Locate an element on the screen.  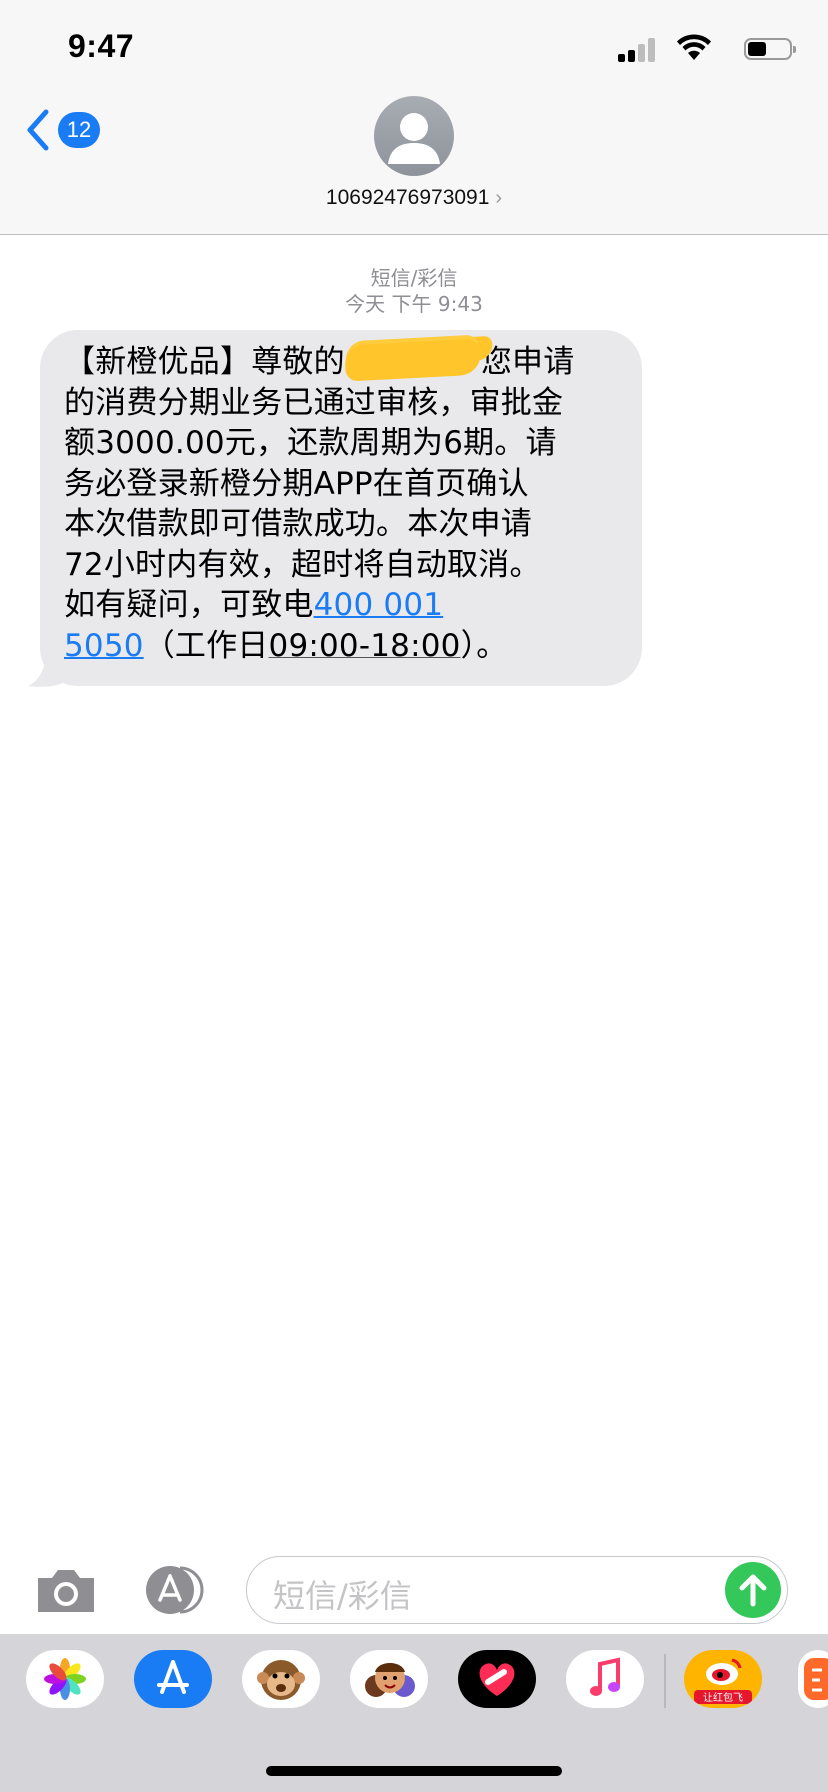
message-line: 5050（工作日09:00-18:00）。 is located at coordinates (343, 646).